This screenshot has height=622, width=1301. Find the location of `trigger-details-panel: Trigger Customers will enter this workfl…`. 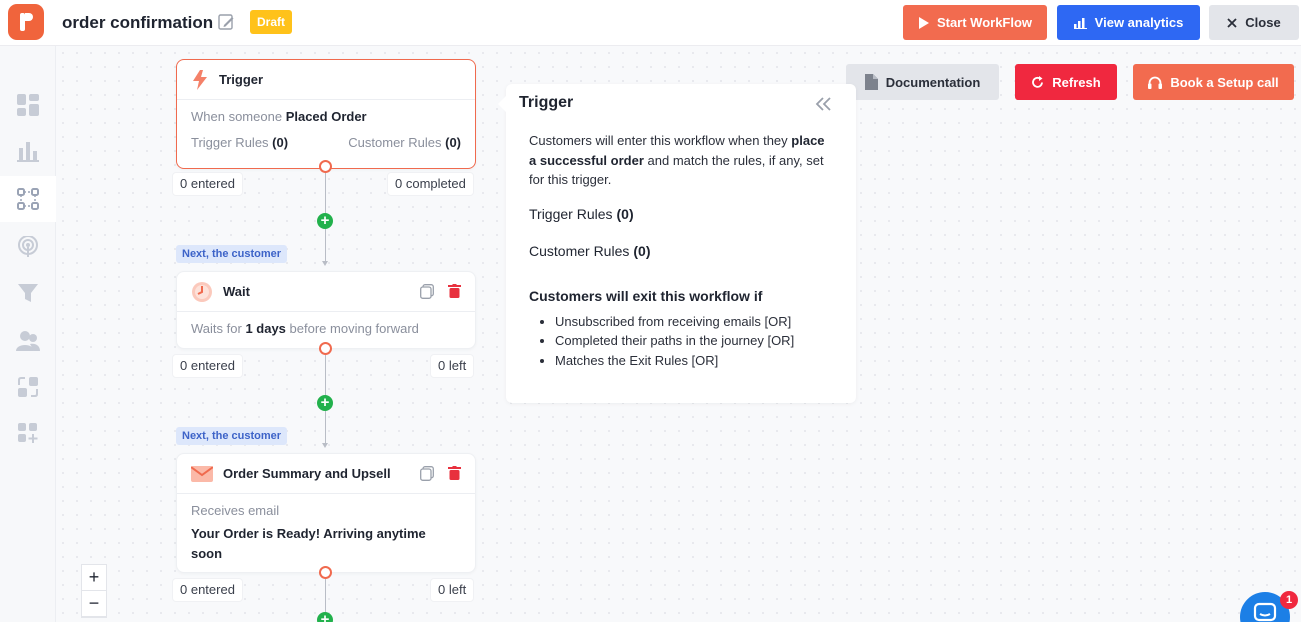

trigger-details-panel: Trigger Customers will enter this workfl… is located at coordinates (677, 243).